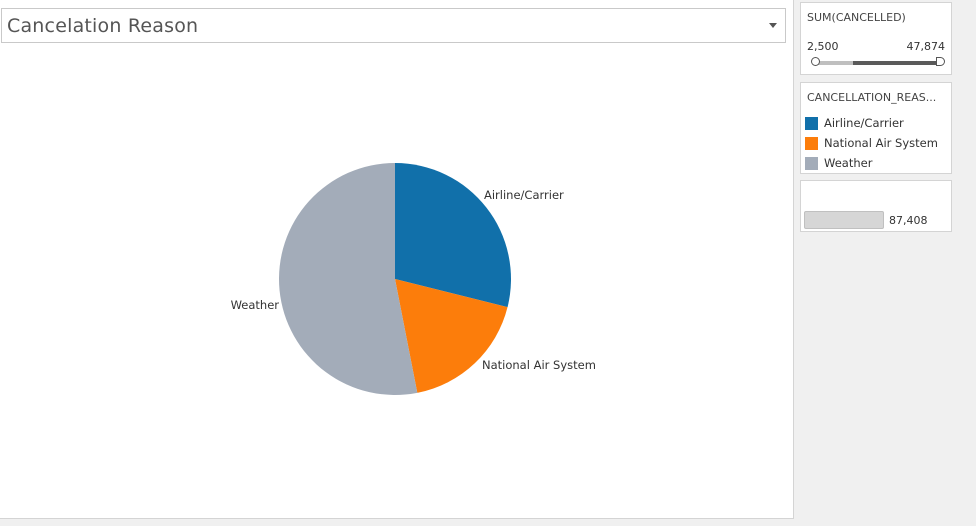 This screenshot has width=976, height=526. Describe the element at coordinates (881, 143) in the screenshot. I see `legend-label: National Air System` at that location.